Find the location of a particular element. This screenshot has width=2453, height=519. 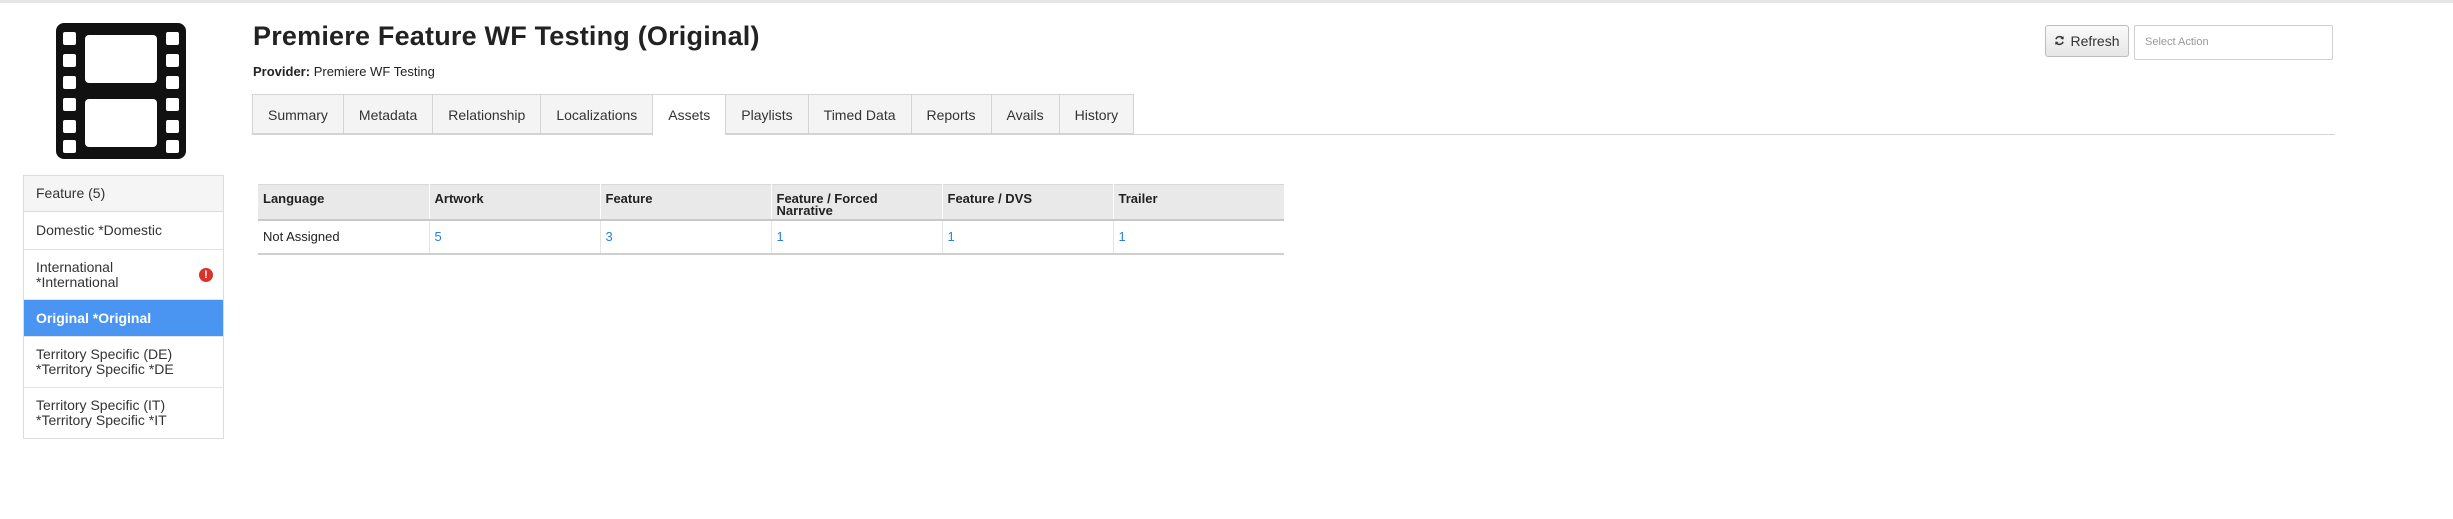

language-cell: Not Assigned is located at coordinates (344, 237).